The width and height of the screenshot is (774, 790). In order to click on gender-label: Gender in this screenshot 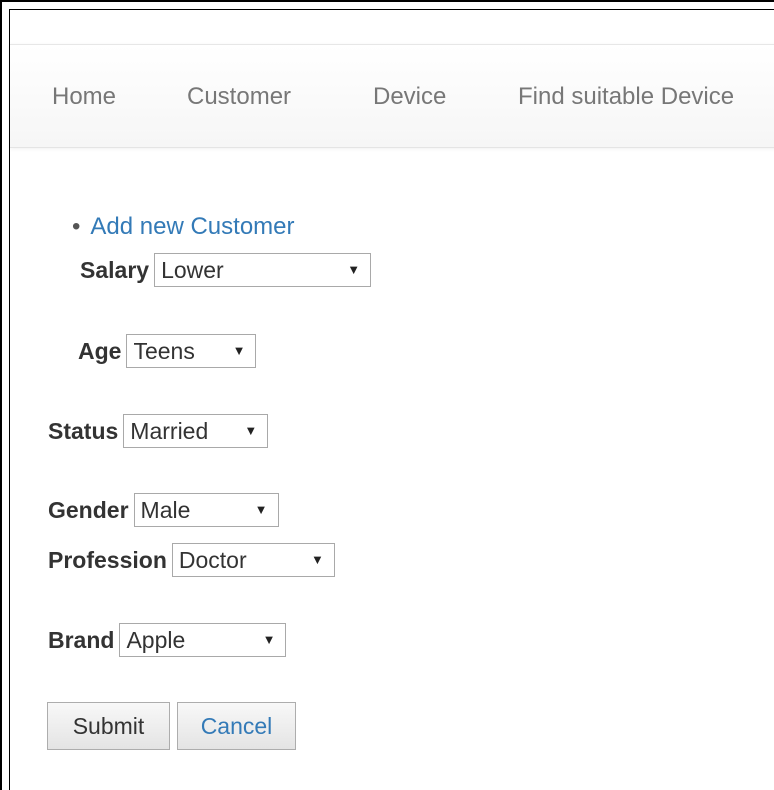, I will do `click(88, 509)`.